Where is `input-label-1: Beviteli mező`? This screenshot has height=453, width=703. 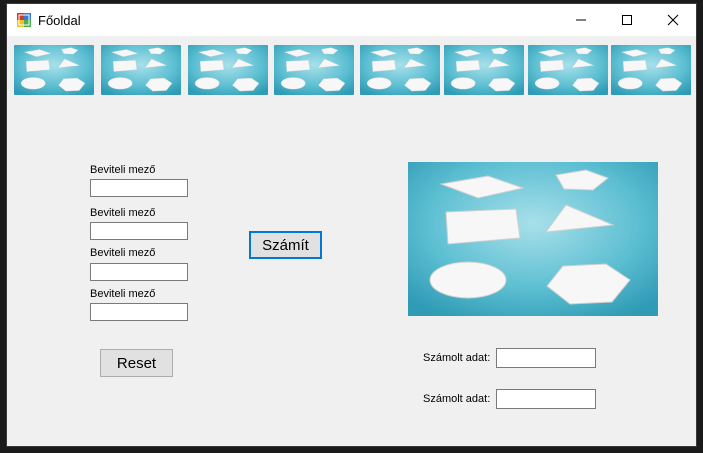 input-label-1: Beviteli mező is located at coordinates (123, 170).